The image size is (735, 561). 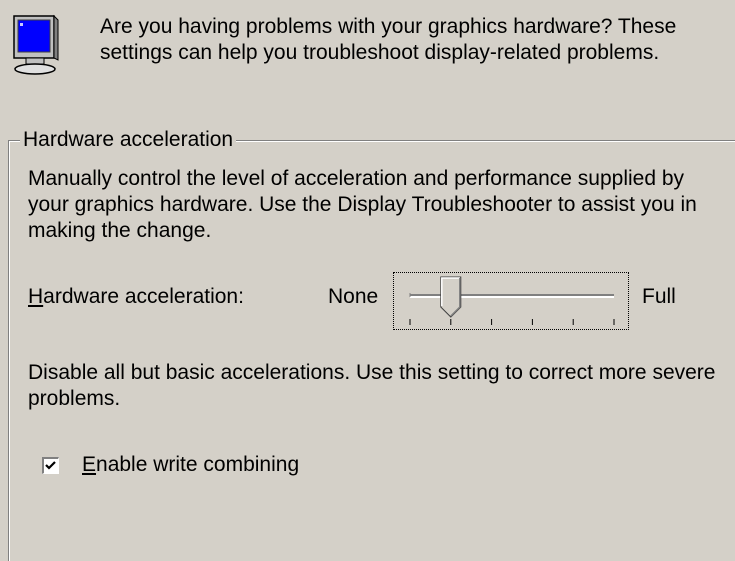 I want to click on slider-min-label: None, so click(x=353, y=296).